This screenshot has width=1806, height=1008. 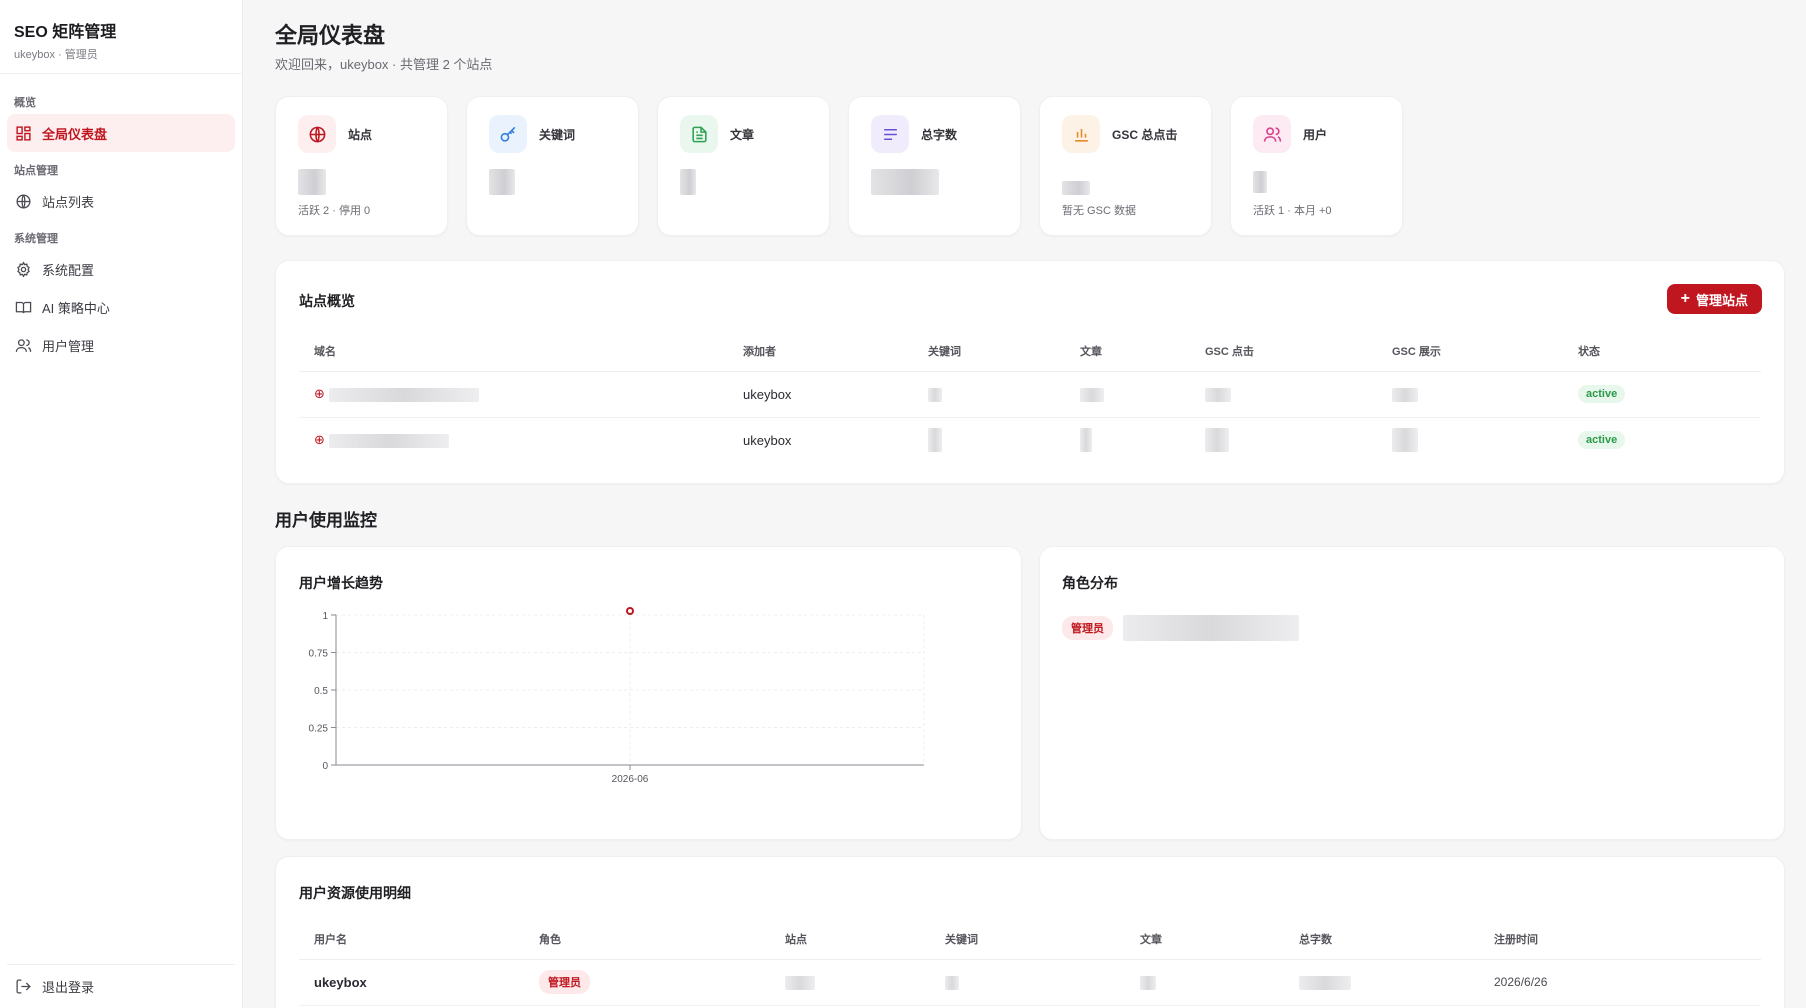 I want to click on stat-card-sites: 站点 活跃 2 · 停用 0, so click(x=361, y=166).